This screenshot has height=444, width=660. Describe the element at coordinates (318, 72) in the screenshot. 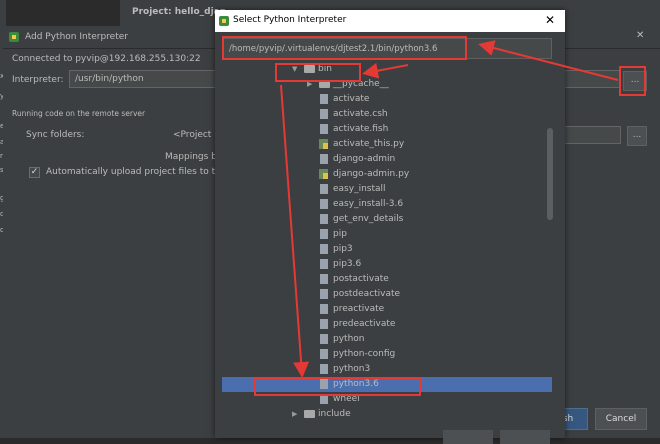

I see `bin-highlight-box` at that location.